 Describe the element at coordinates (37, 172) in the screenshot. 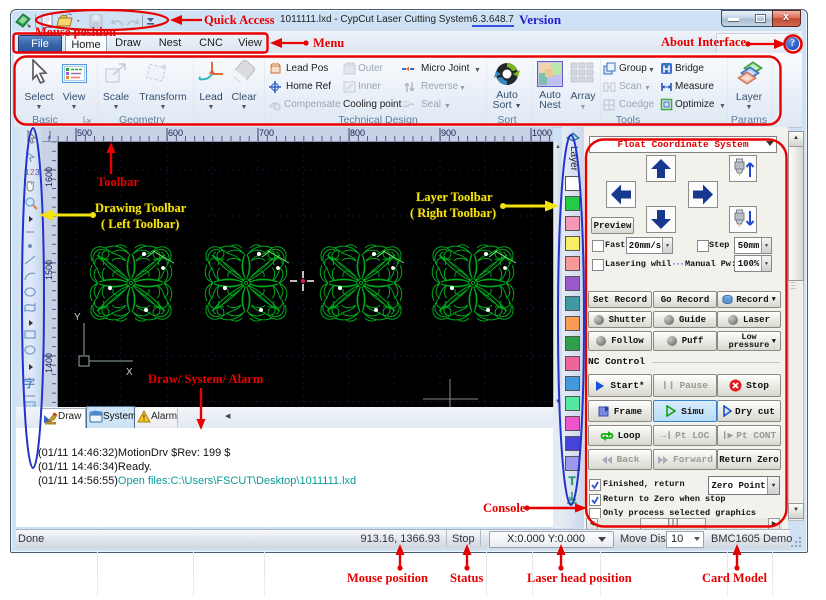

I see `svg-text: 3` at that location.